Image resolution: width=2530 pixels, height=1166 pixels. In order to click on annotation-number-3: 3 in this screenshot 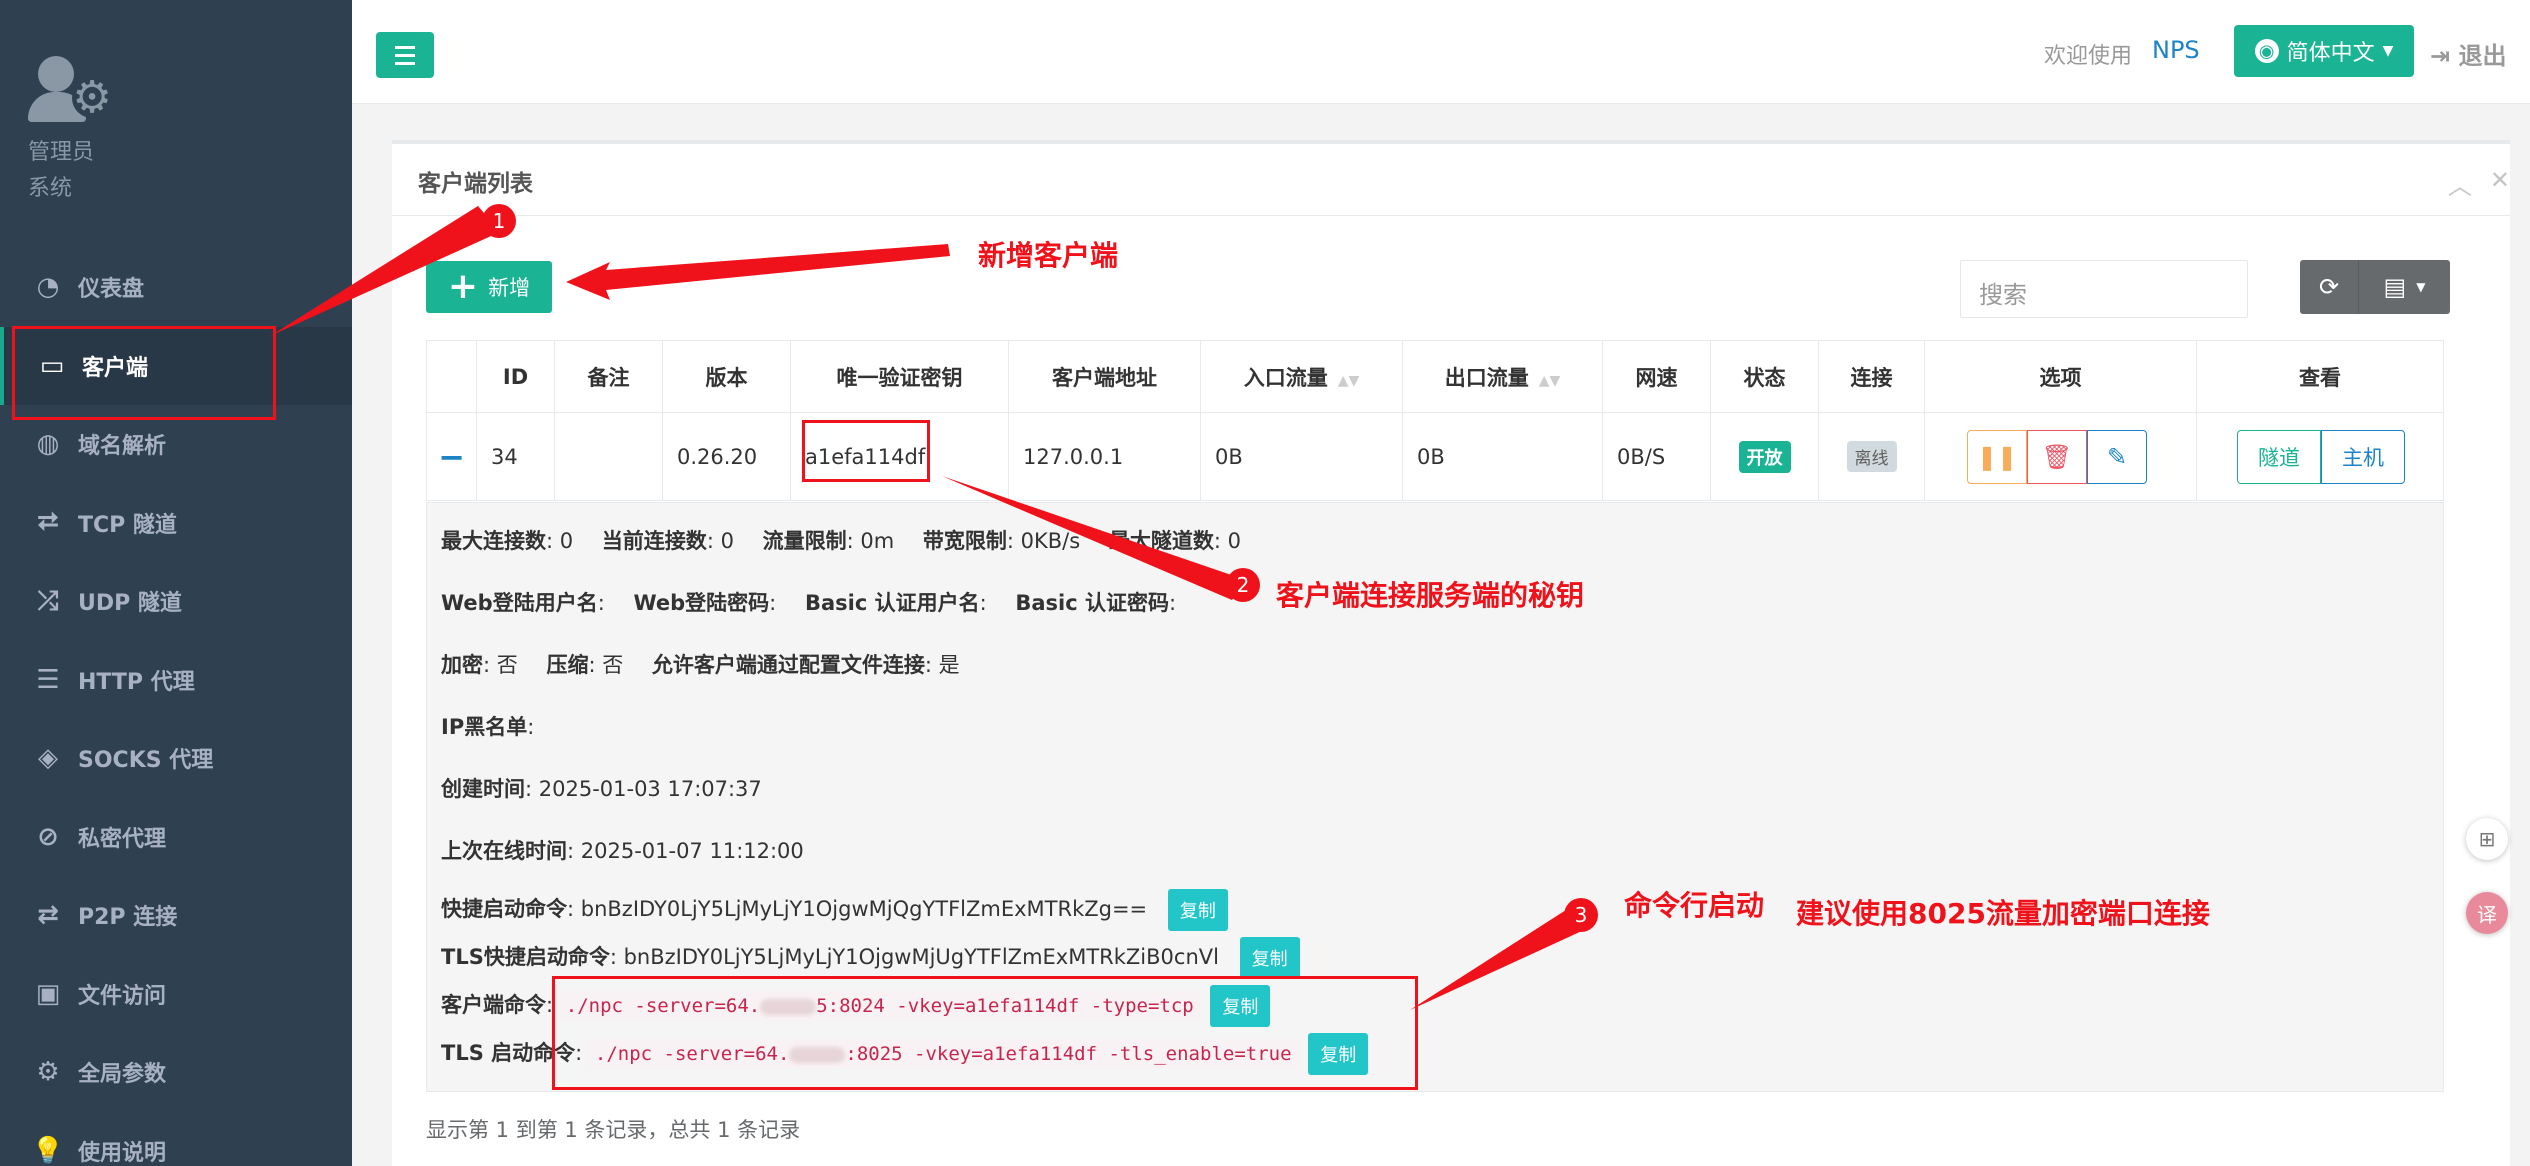, I will do `click(1581, 915)`.